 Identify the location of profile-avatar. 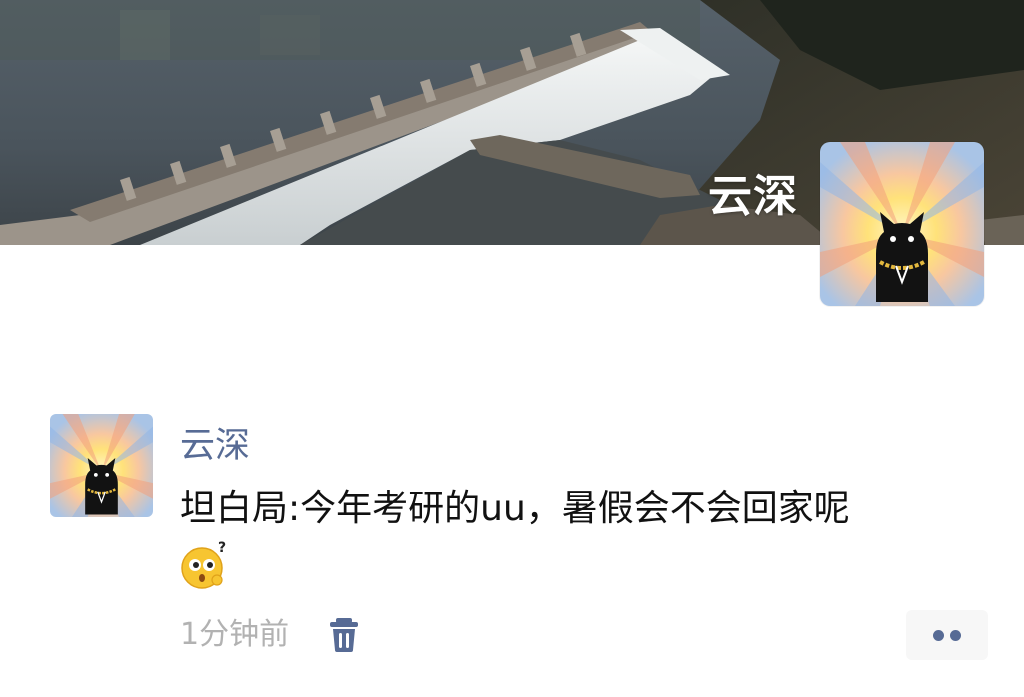
(902, 224).